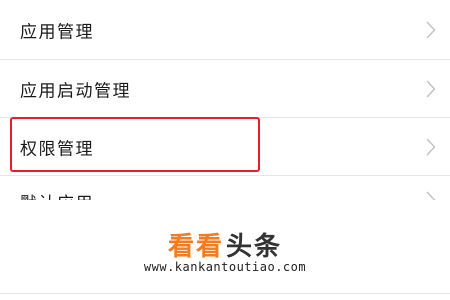 The width and height of the screenshot is (450, 300). Describe the element at coordinates (225, 189) in the screenshot. I see `list-item-default-apps: 默认应用` at that location.